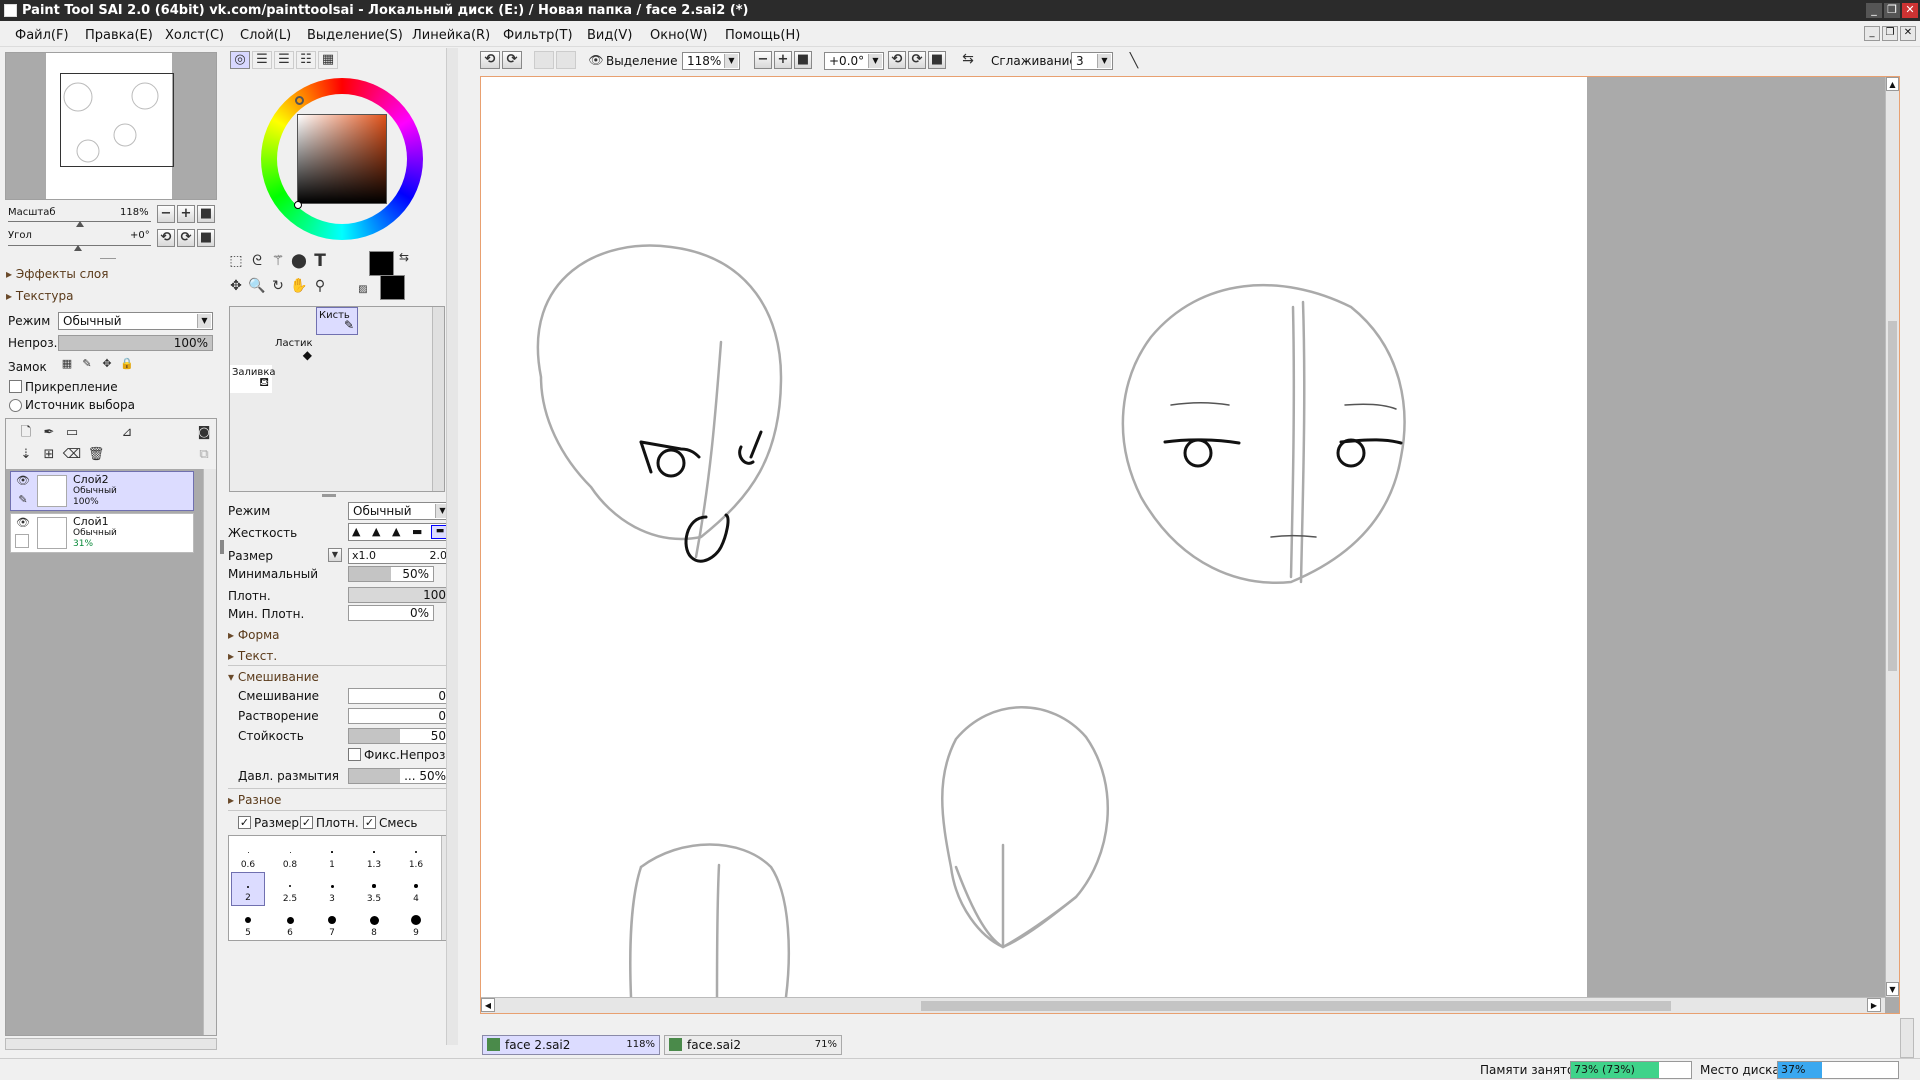 The image size is (1920, 1080). I want to click on zoom-out-button: −, so click(166, 214).